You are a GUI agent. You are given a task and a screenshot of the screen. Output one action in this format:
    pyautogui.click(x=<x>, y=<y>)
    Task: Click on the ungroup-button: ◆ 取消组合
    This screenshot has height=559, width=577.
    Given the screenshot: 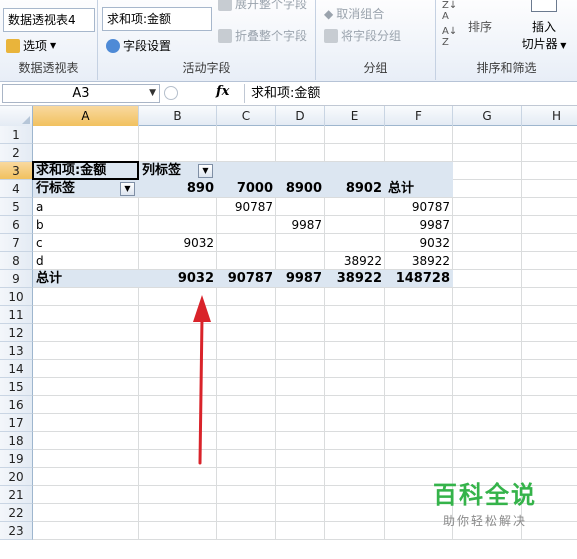 What is the action you would take?
    pyautogui.click(x=354, y=13)
    